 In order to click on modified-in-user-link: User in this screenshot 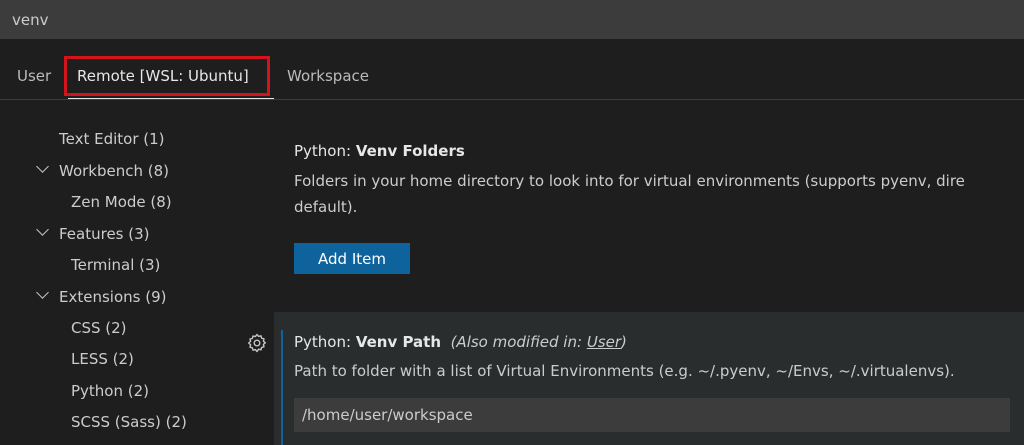, I will do `click(604, 342)`.